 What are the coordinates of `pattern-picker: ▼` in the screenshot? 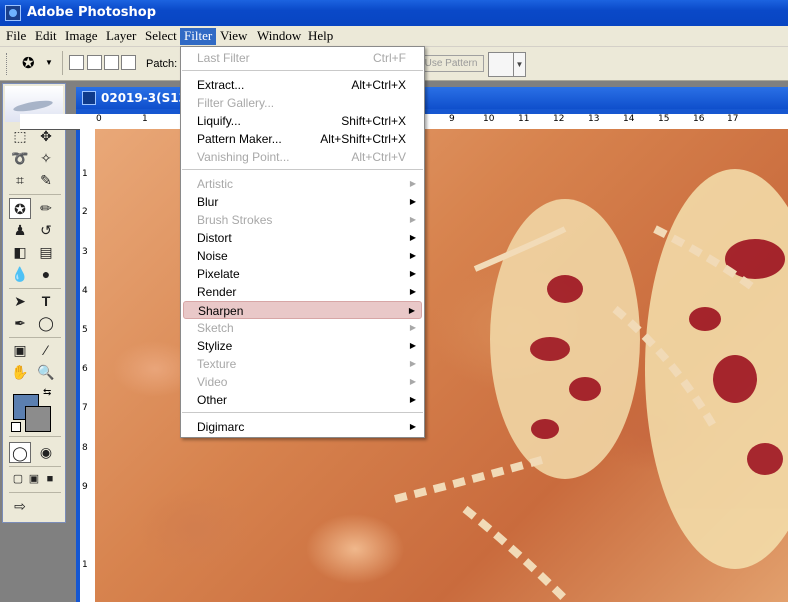 It's located at (507, 64).